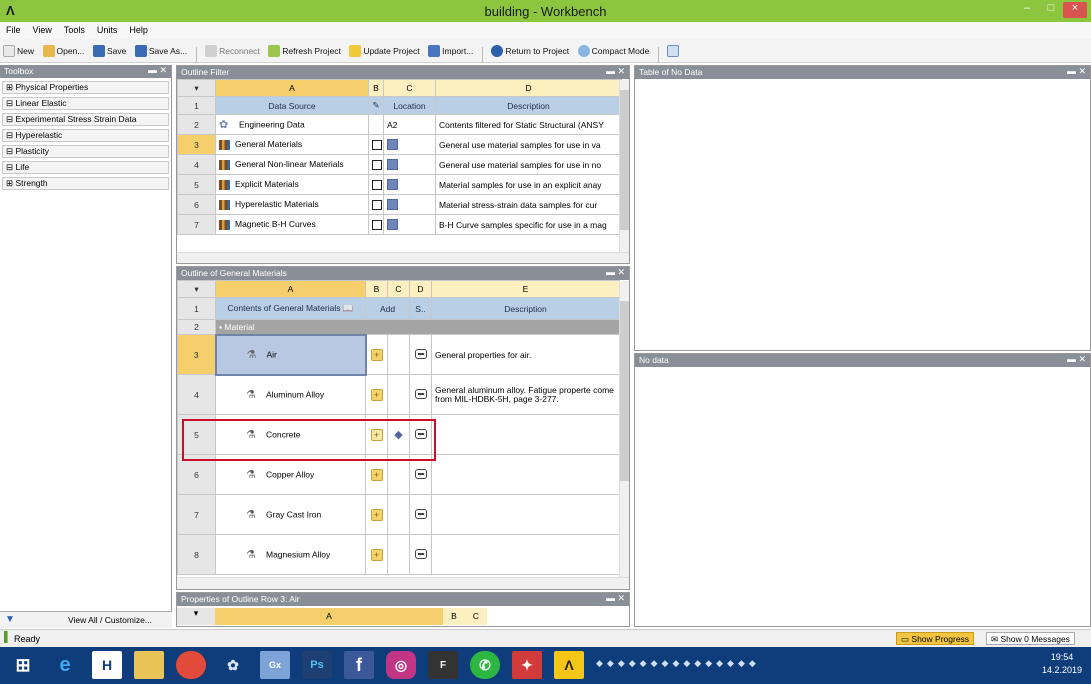 This screenshot has width=1091, height=684. What do you see at coordinates (530, 51) in the screenshot?
I see `return-to-project-button: Return to Project` at bounding box center [530, 51].